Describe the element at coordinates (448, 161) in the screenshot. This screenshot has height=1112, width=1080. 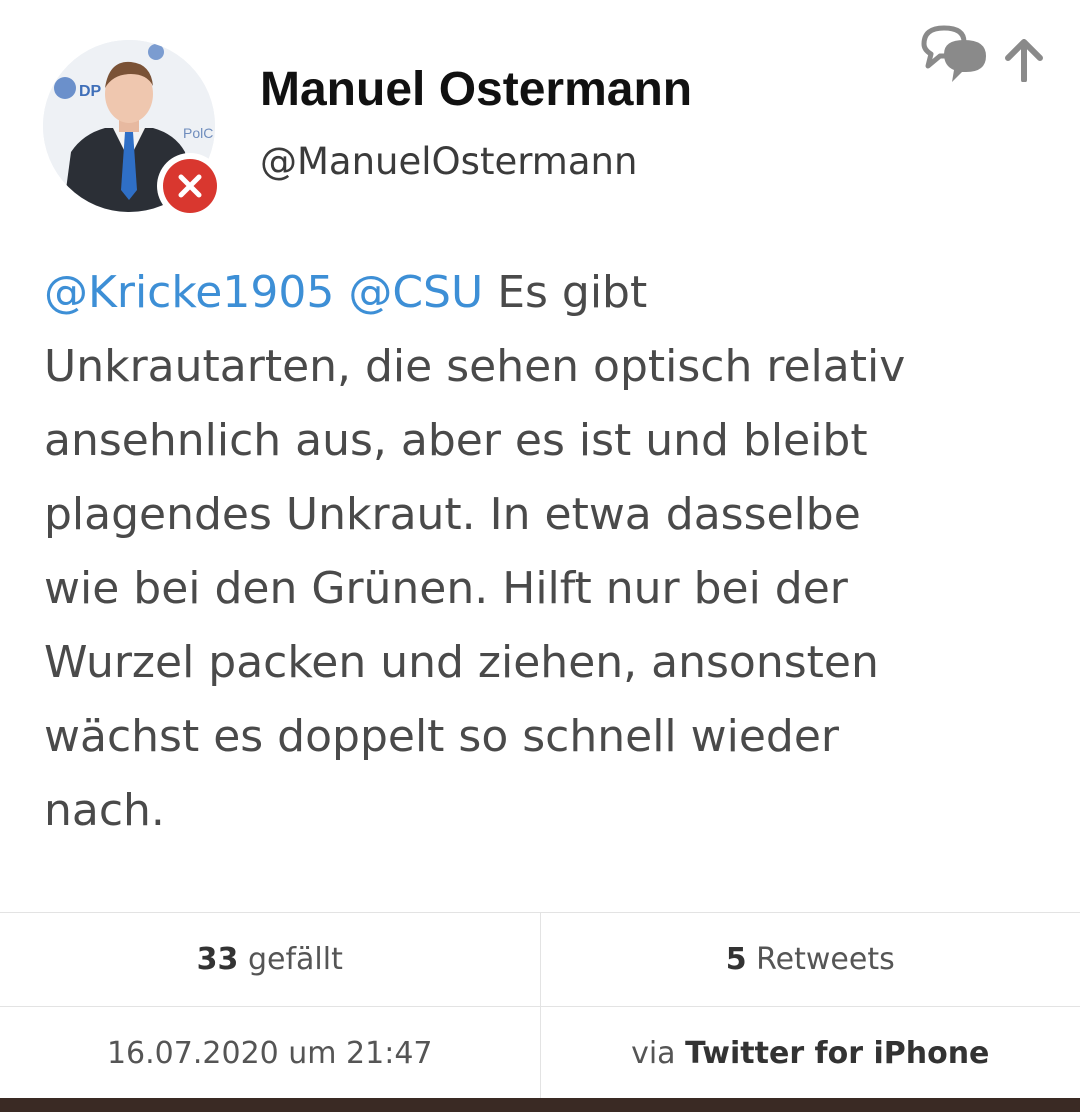
I see `user-handle: @ManuelOstermann` at that location.